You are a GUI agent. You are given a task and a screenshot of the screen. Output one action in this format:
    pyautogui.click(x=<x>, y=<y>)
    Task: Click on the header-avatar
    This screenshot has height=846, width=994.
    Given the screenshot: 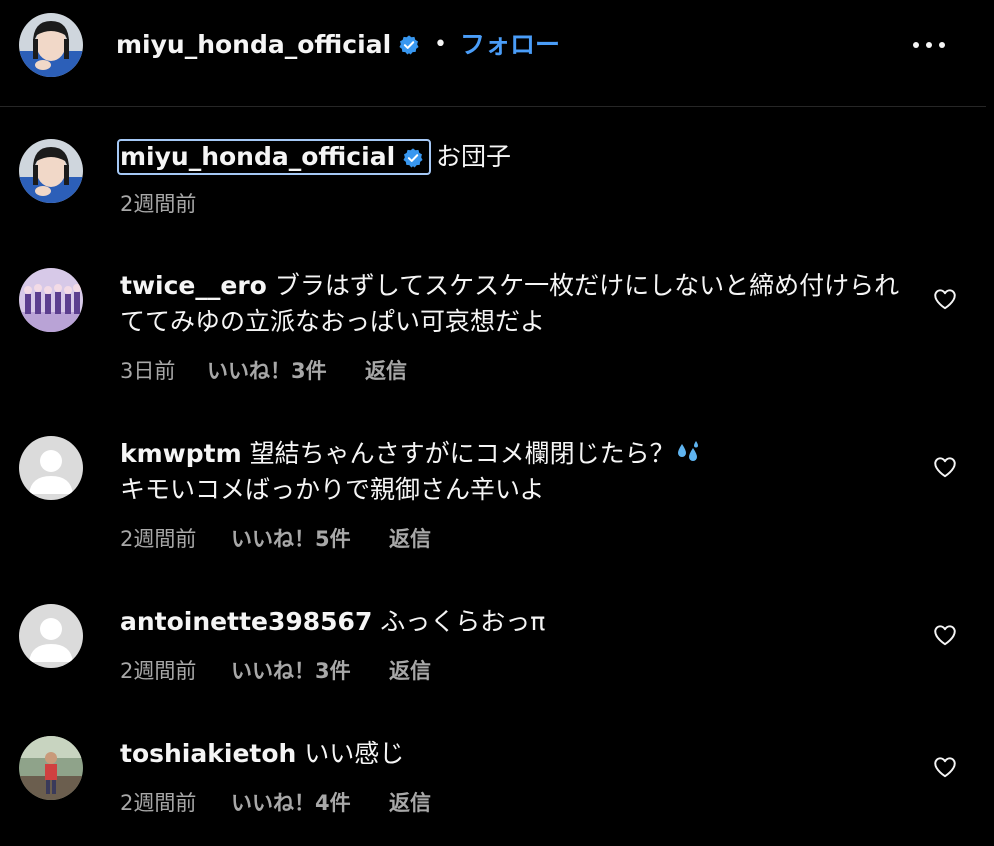 What is the action you would take?
    pyautogui.click(x=51, y=45)
    